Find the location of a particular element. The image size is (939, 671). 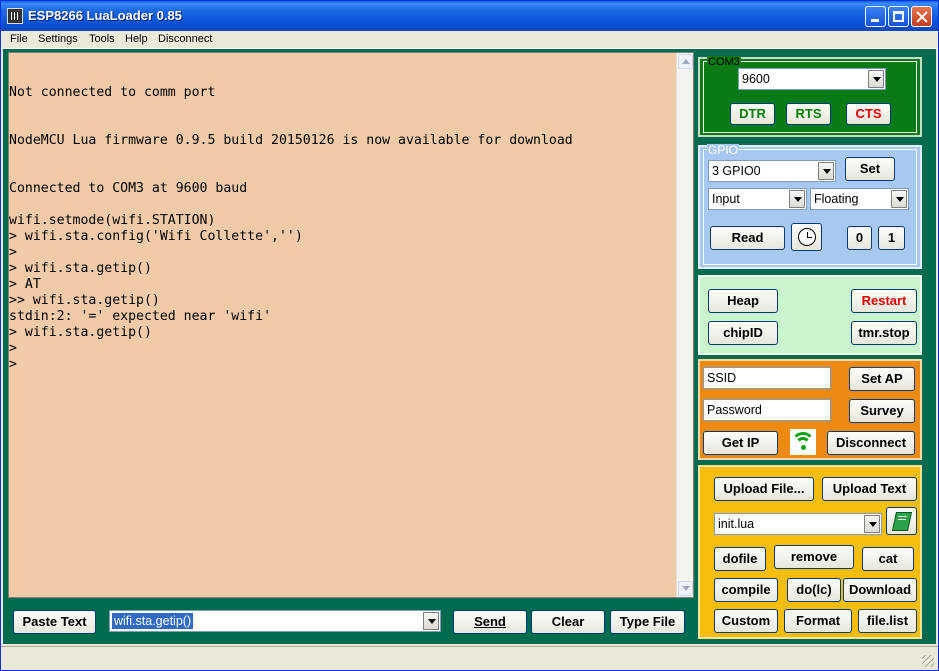

gpio-pull-select: Floating is located at coordinates (859, 199).